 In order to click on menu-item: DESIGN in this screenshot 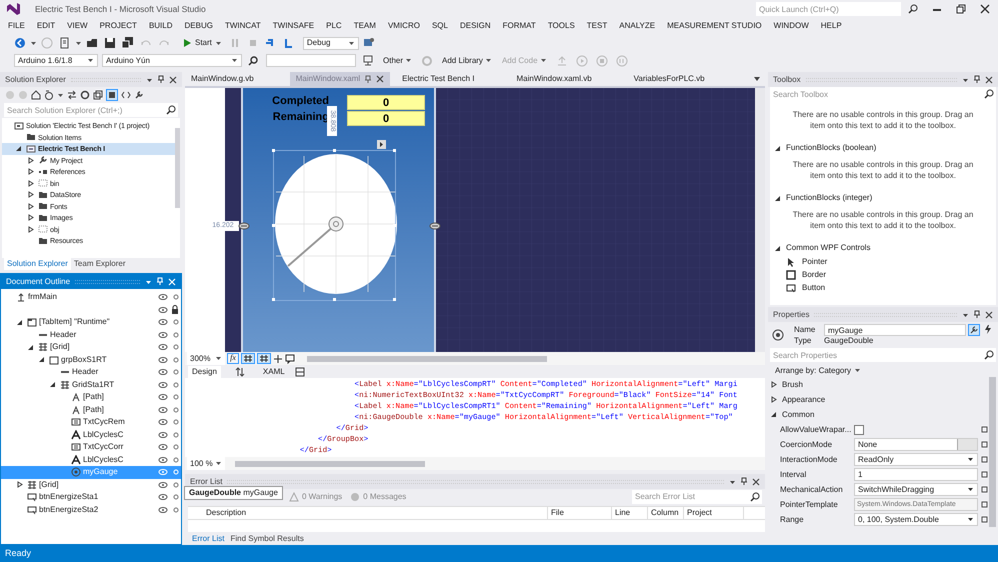, I will do `click(475, 26)`.